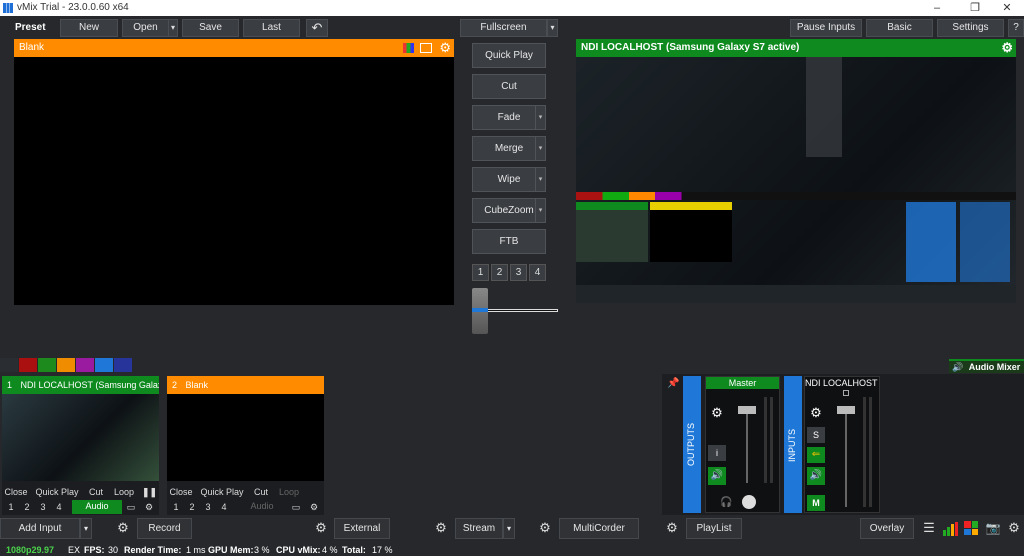 The image size is (1024, 556). Describe the element at coordinates (317, 28) in the screenshot. I see `undo-icon: ↶` at that location.